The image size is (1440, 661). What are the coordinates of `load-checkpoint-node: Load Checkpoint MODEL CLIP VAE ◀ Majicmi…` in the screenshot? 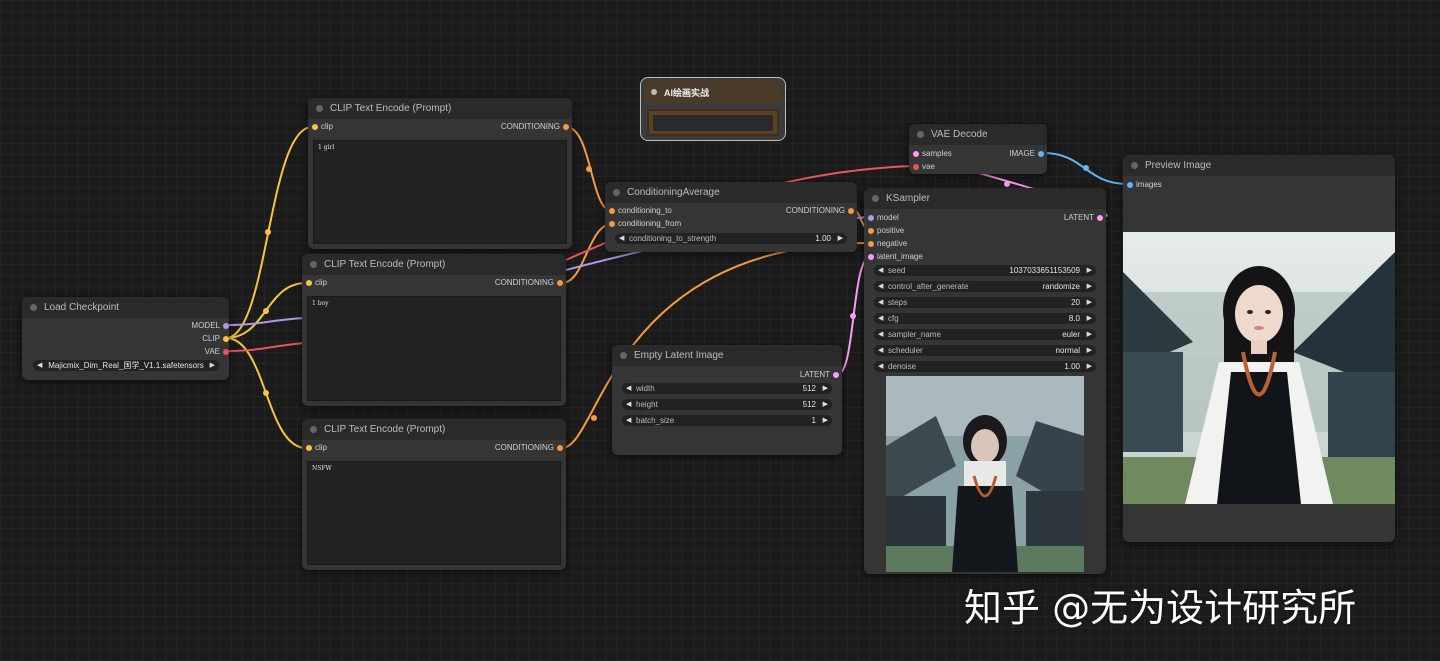 It's located at (125, 338).